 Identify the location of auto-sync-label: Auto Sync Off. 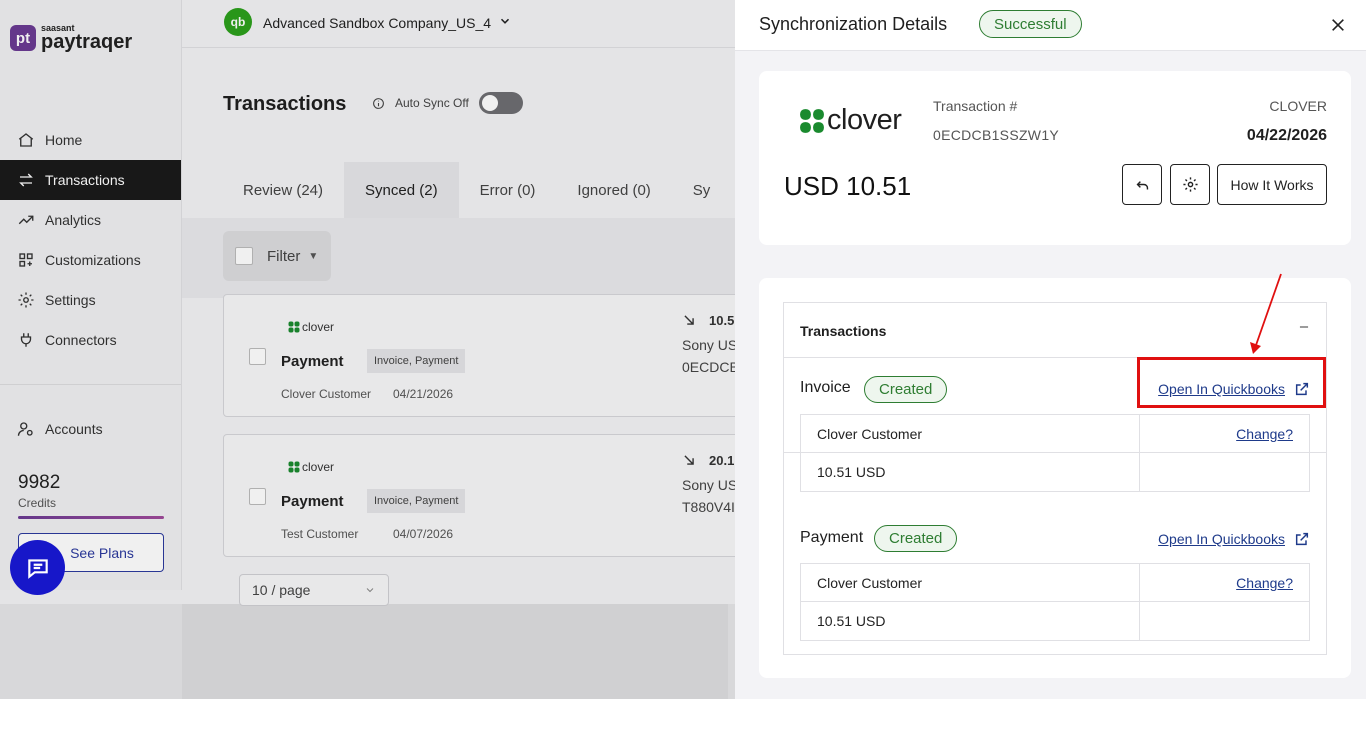
(420, 103).